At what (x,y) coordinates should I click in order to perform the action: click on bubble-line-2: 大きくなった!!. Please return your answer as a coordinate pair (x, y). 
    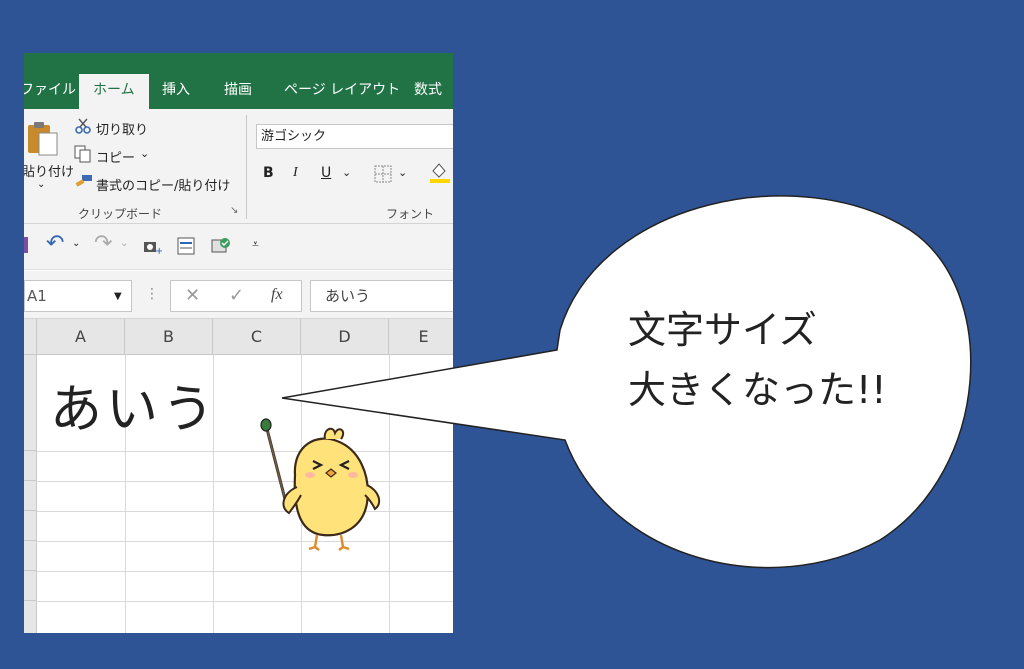
    Looking at the image, I should click on (757, 390).